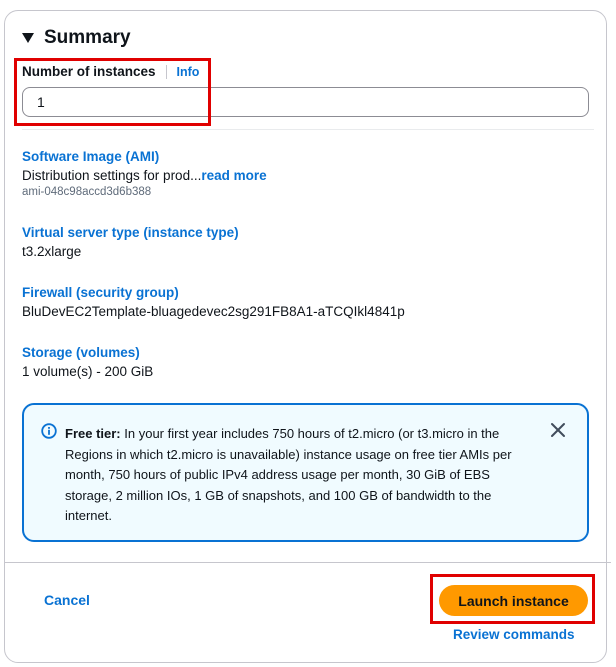 Image resolution: width=616 pixels, height=667 pixels. I want to click on storage-value: 1 volume(s) - 200 GiB, so click(88, 371).